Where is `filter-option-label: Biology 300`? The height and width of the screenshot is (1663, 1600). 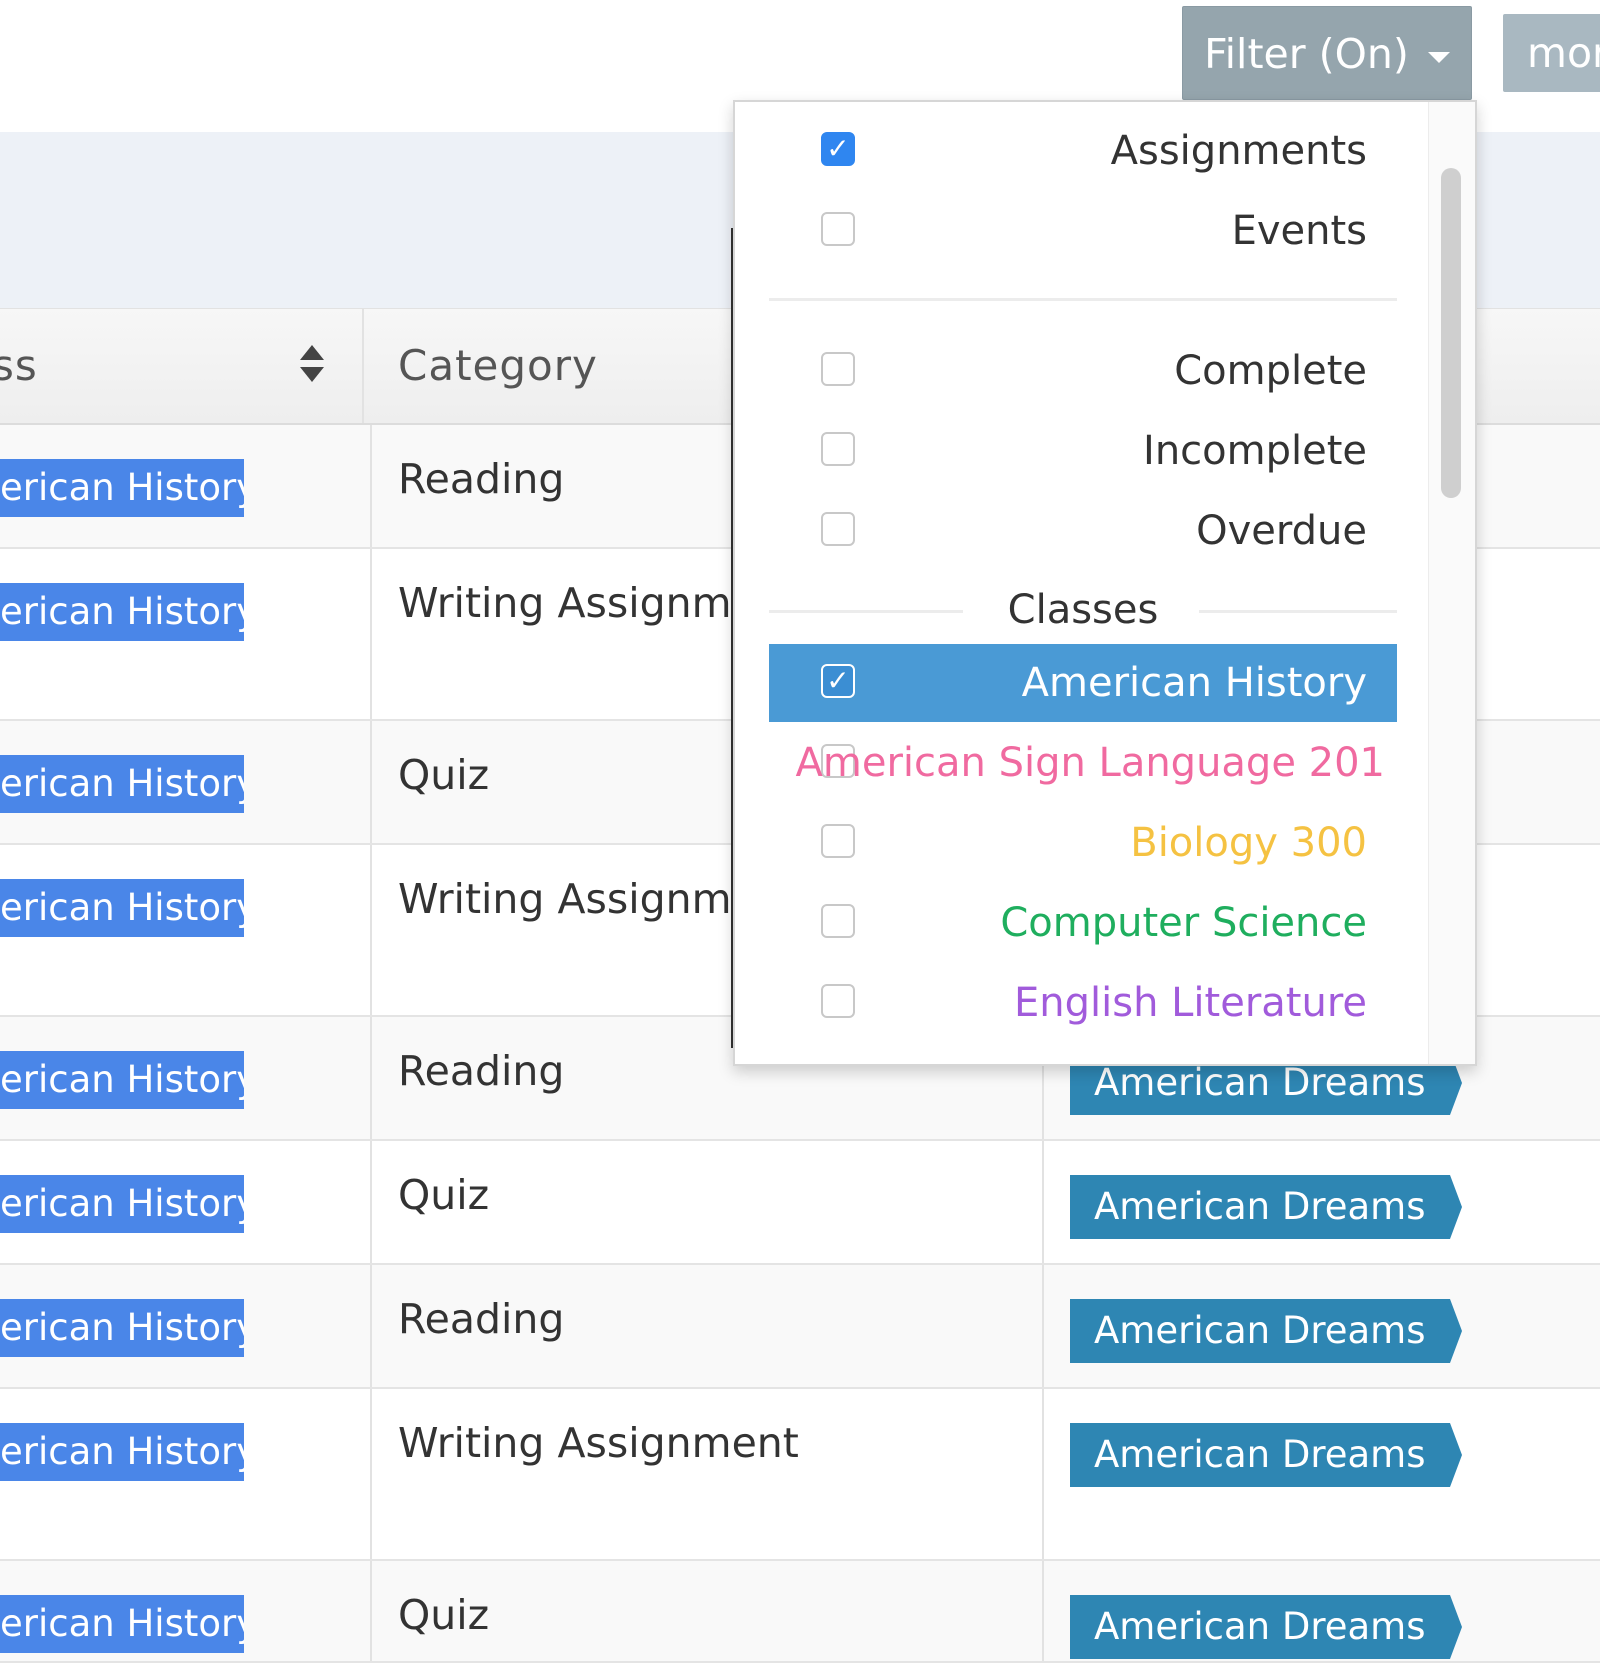 filter-option-label: Biology 300 is located at coordinates (1248, 843).